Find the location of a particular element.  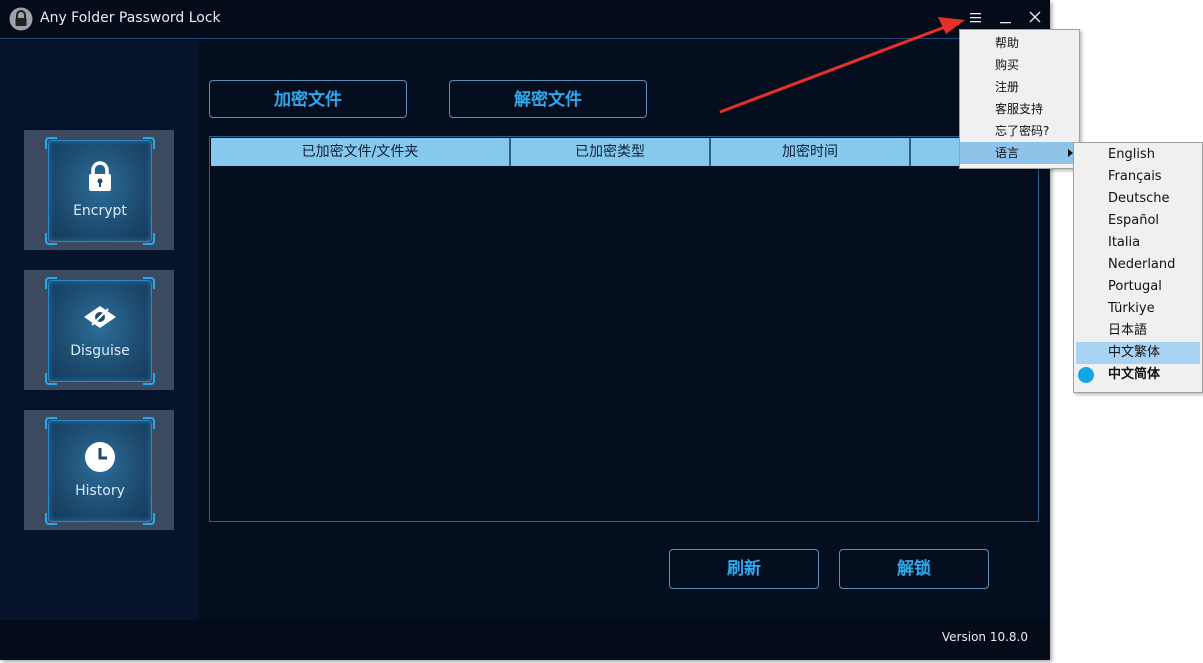

lang-item-english: English is located at coordinates (1138, 155).